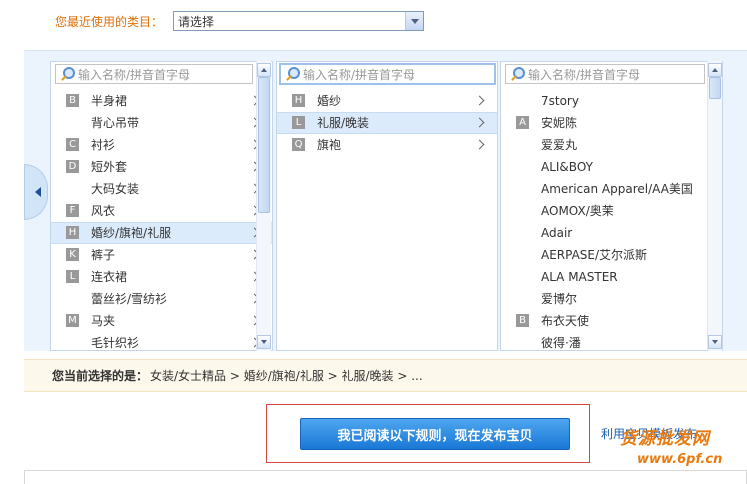  Describe the element at coordinates (522, 122) in the screenshot. I see `index-letter: A` at that location.